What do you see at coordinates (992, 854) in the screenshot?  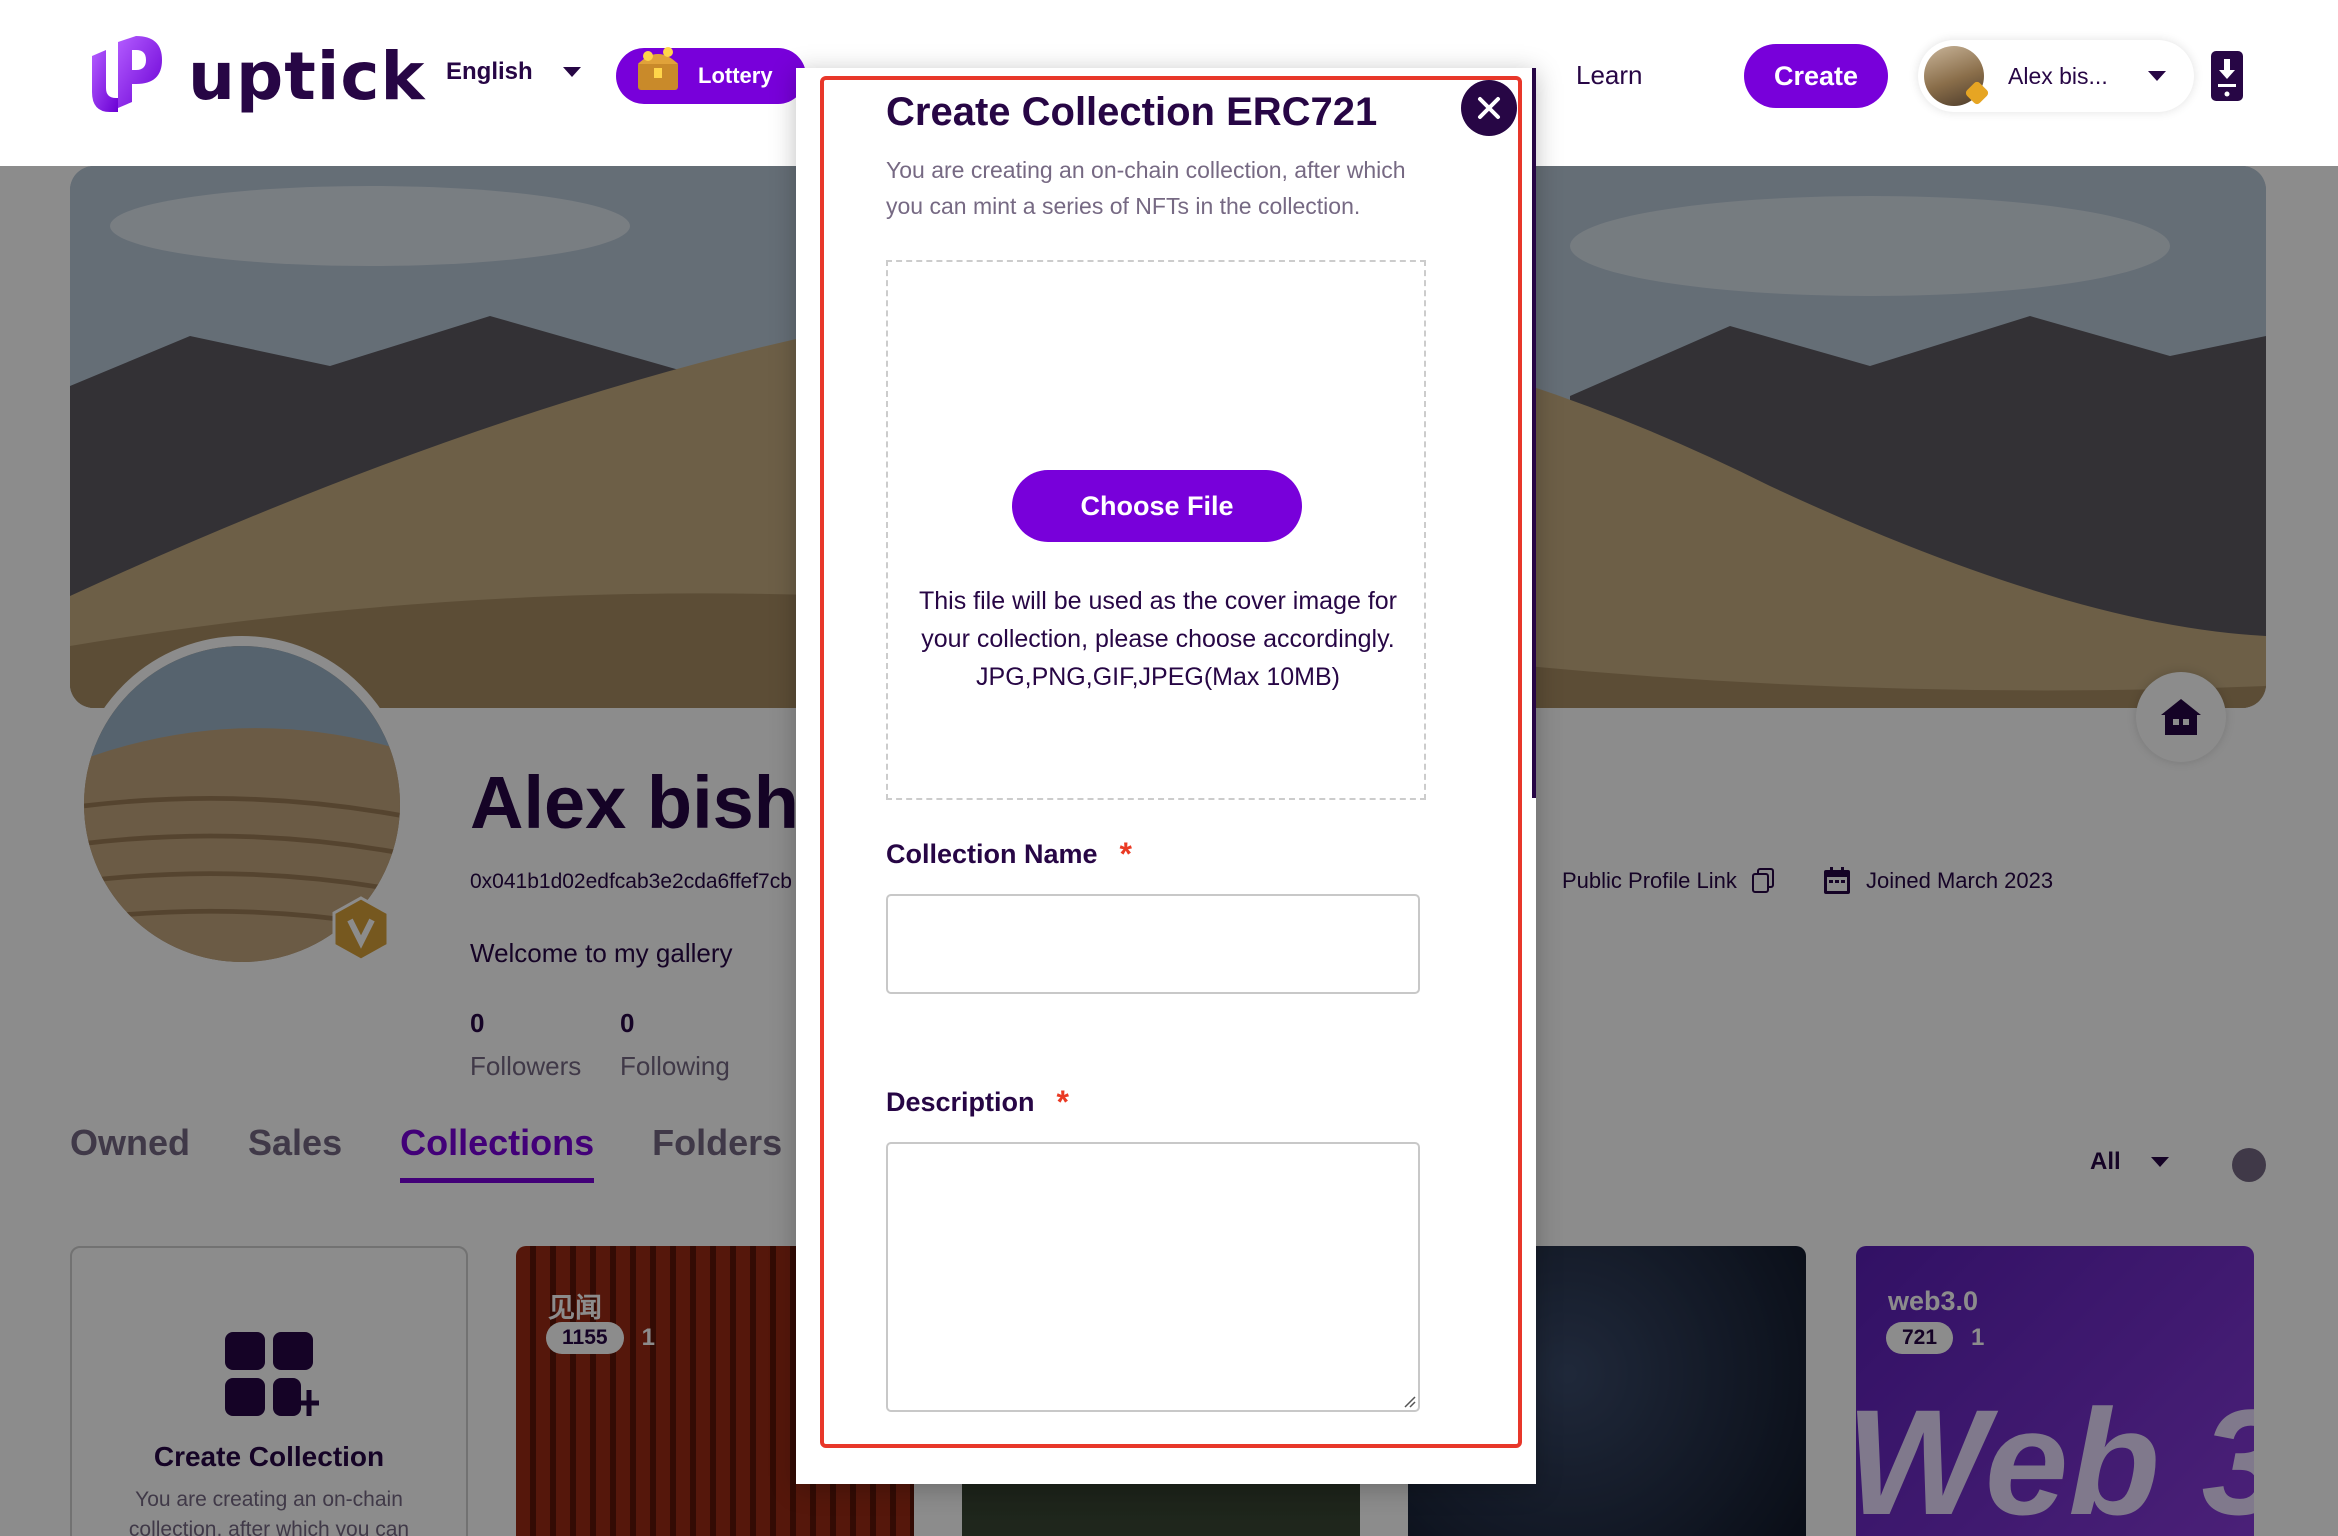 I see `collection-name-label-text: Collection Name` at bounding box center [992, 854].